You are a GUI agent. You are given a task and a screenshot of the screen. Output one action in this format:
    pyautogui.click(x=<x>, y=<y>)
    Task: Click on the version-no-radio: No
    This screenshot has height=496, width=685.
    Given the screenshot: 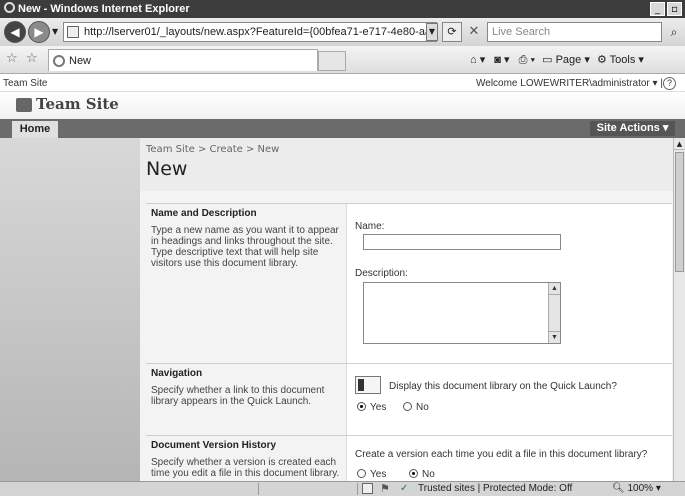 What is the action you would take?
    pyautogui.click(x=422, y=474)
    